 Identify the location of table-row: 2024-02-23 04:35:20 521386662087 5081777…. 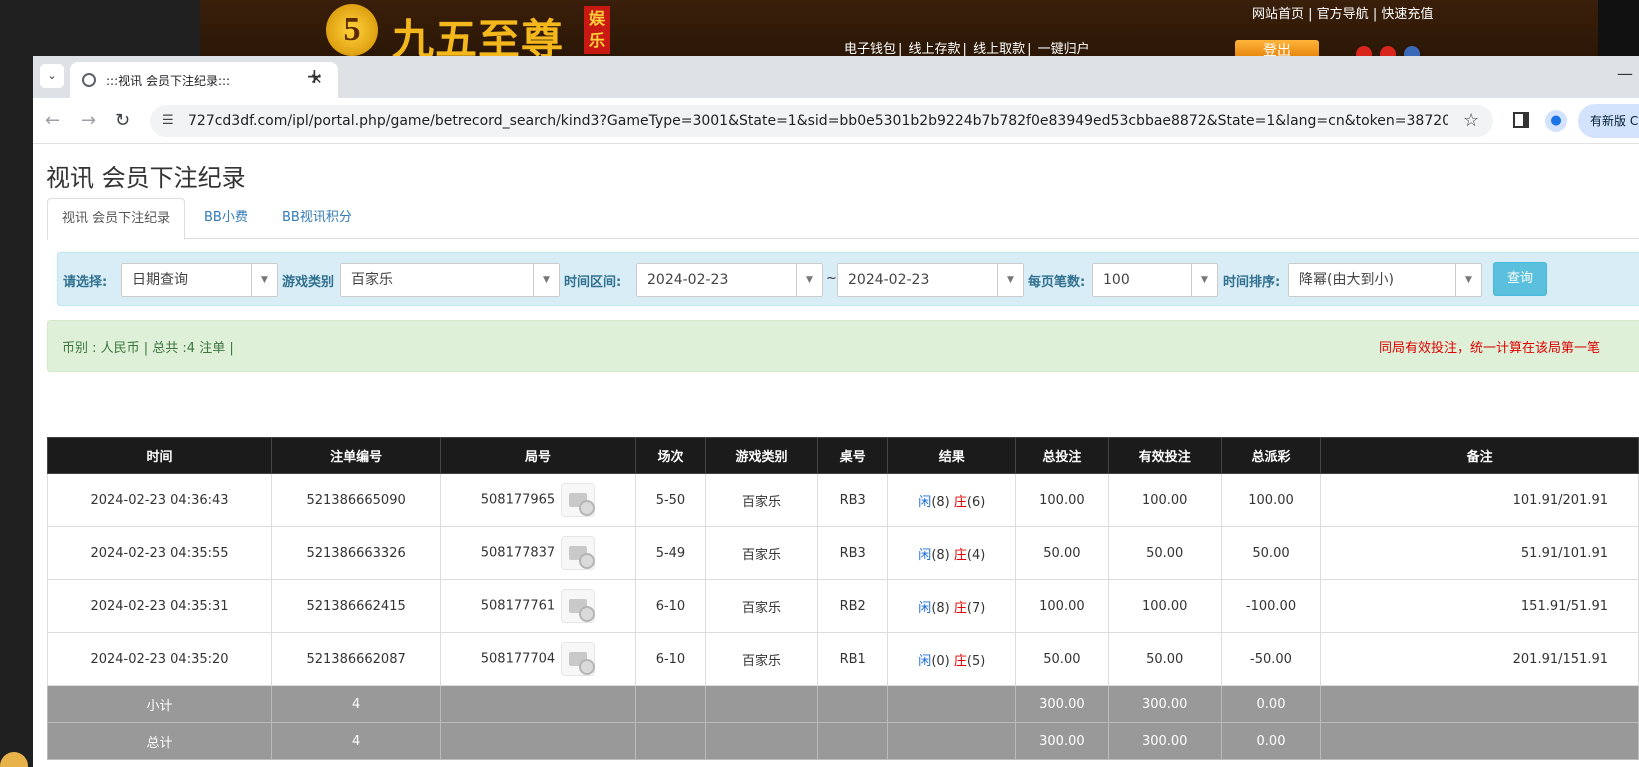
(842, 659).